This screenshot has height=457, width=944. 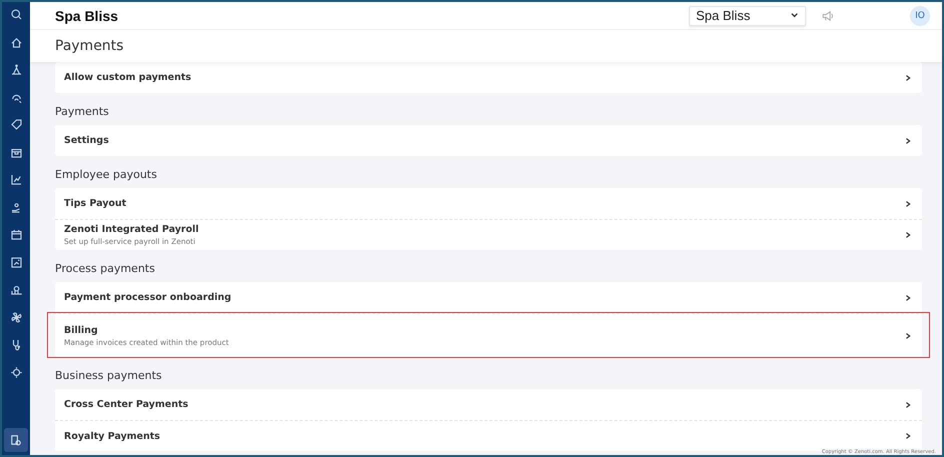 What do you see at coordinates (86, 16) in the screenshot?
I see `brand-name: Spa Bliss` at bounding box center [86, 16].